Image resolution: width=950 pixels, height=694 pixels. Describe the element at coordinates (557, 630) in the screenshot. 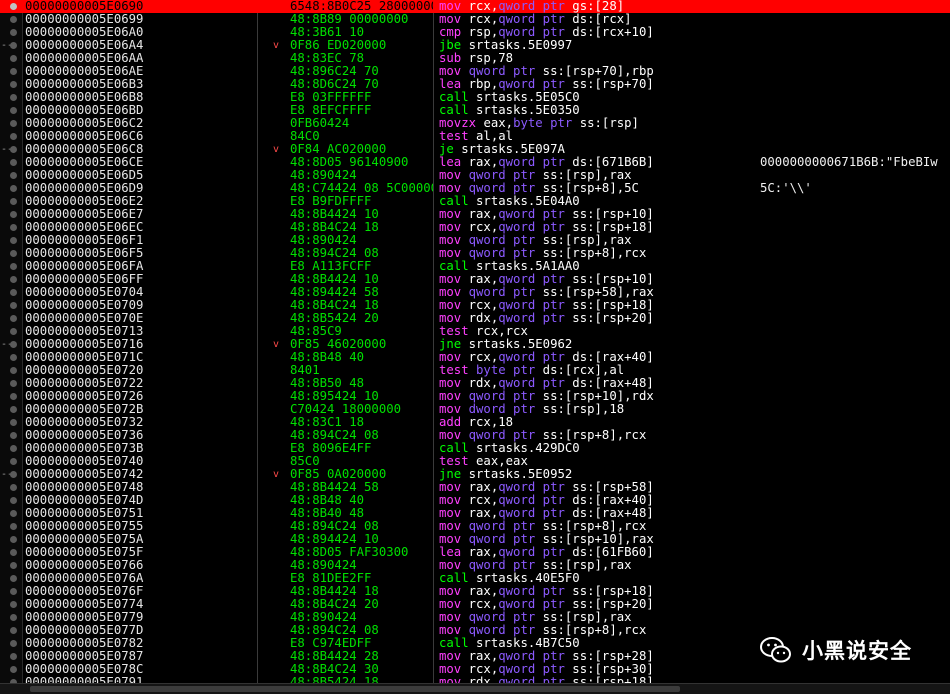

I see `operands: qword ptr ss:[rsp+8],rcx` at that location.